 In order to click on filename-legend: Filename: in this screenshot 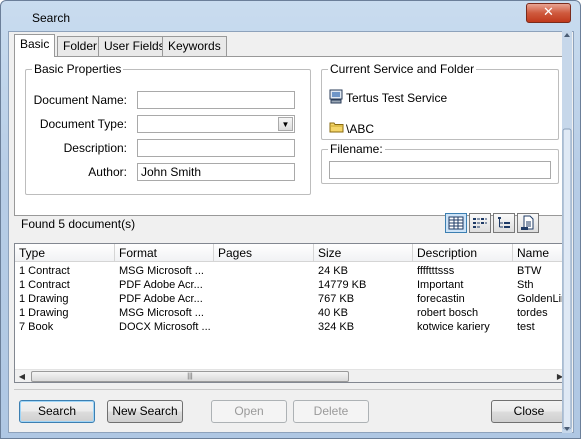, I will do `click(356, 149)`.